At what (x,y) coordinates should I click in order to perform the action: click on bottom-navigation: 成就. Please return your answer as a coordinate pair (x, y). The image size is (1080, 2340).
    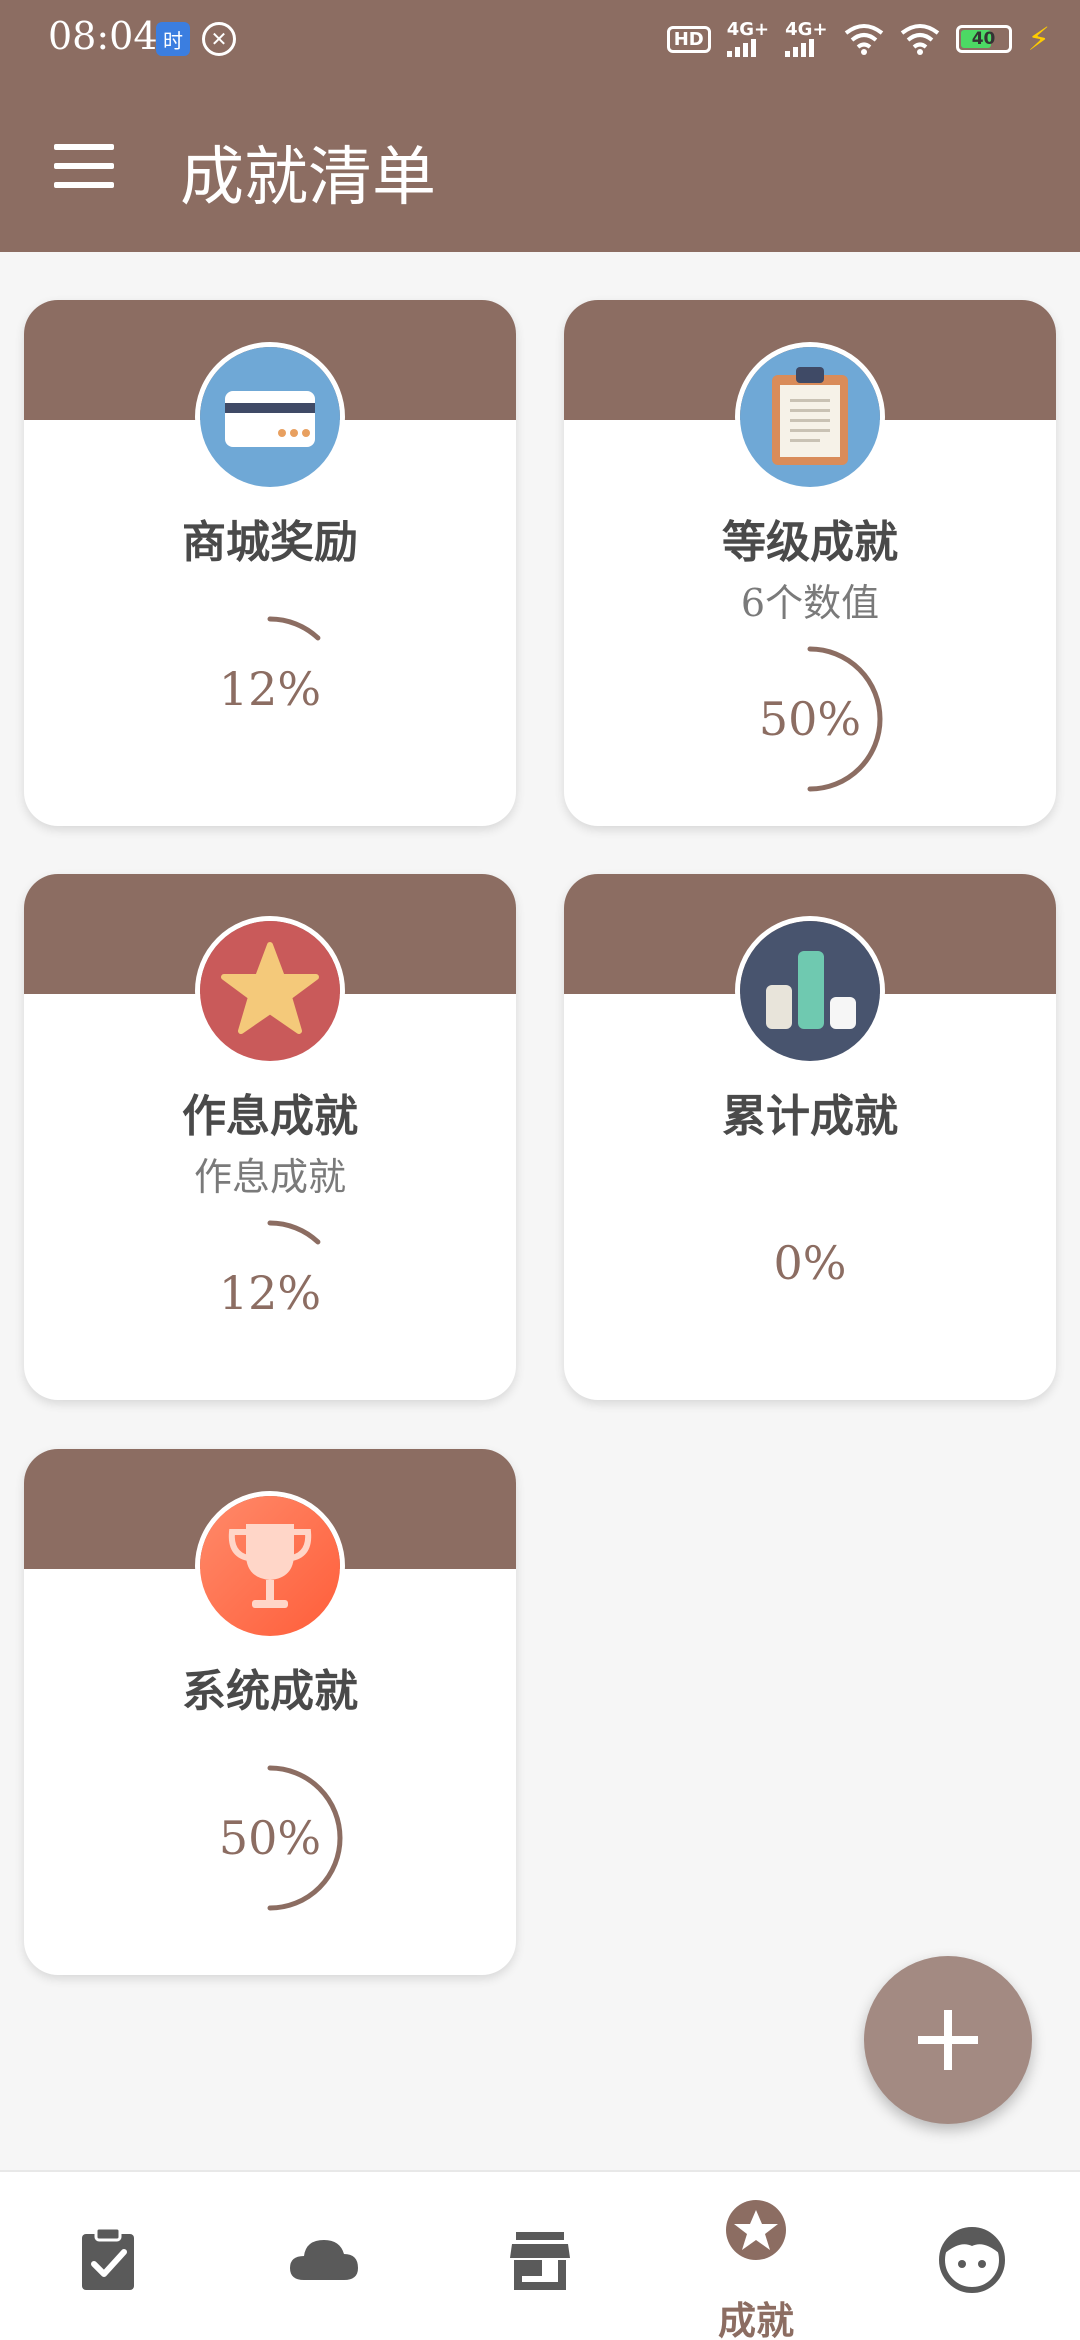
    Looking at the image, I should click on (540, 2255).